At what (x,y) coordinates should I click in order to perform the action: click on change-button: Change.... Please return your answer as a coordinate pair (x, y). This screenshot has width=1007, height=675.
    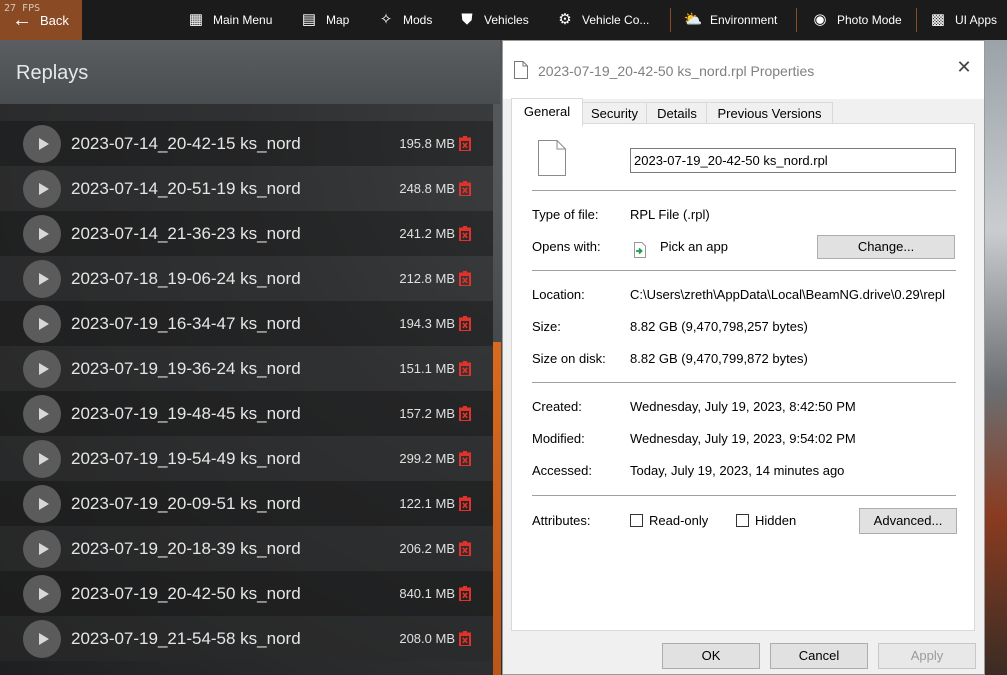
    Looking at the image, I should click on (886, 247).